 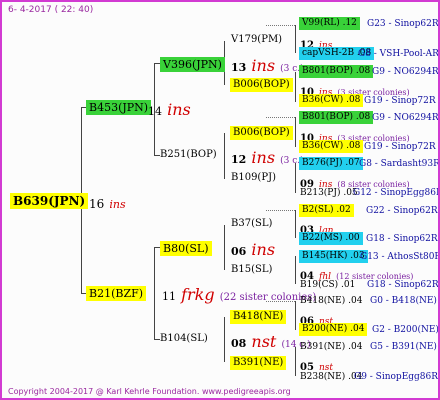 I want to click on g5-colony-9: B2(SL) .02, so click(x=326, y=210).